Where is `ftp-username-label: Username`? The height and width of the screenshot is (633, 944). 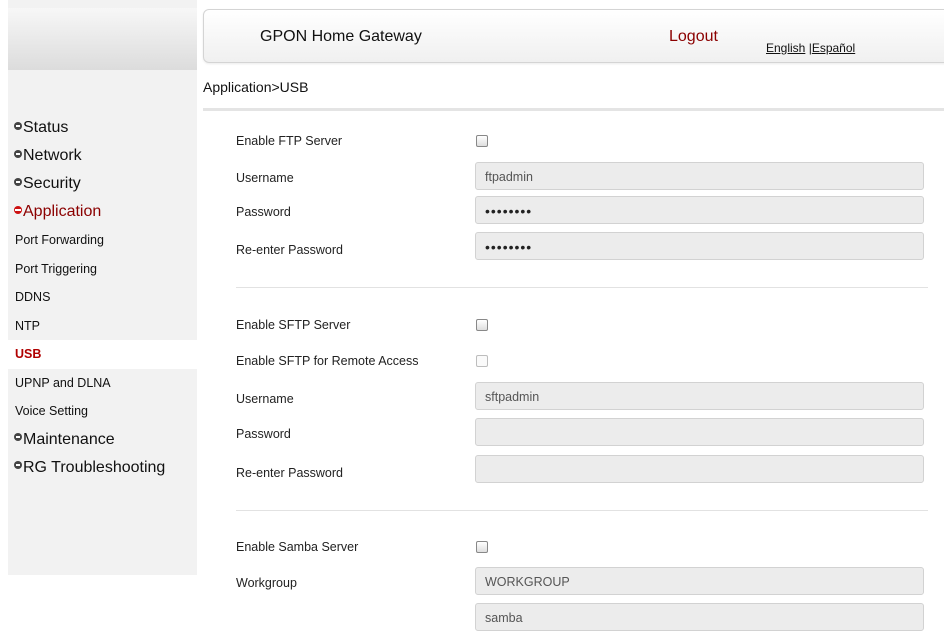 ftp-username-label: Username is located at coordinates (265, 178).